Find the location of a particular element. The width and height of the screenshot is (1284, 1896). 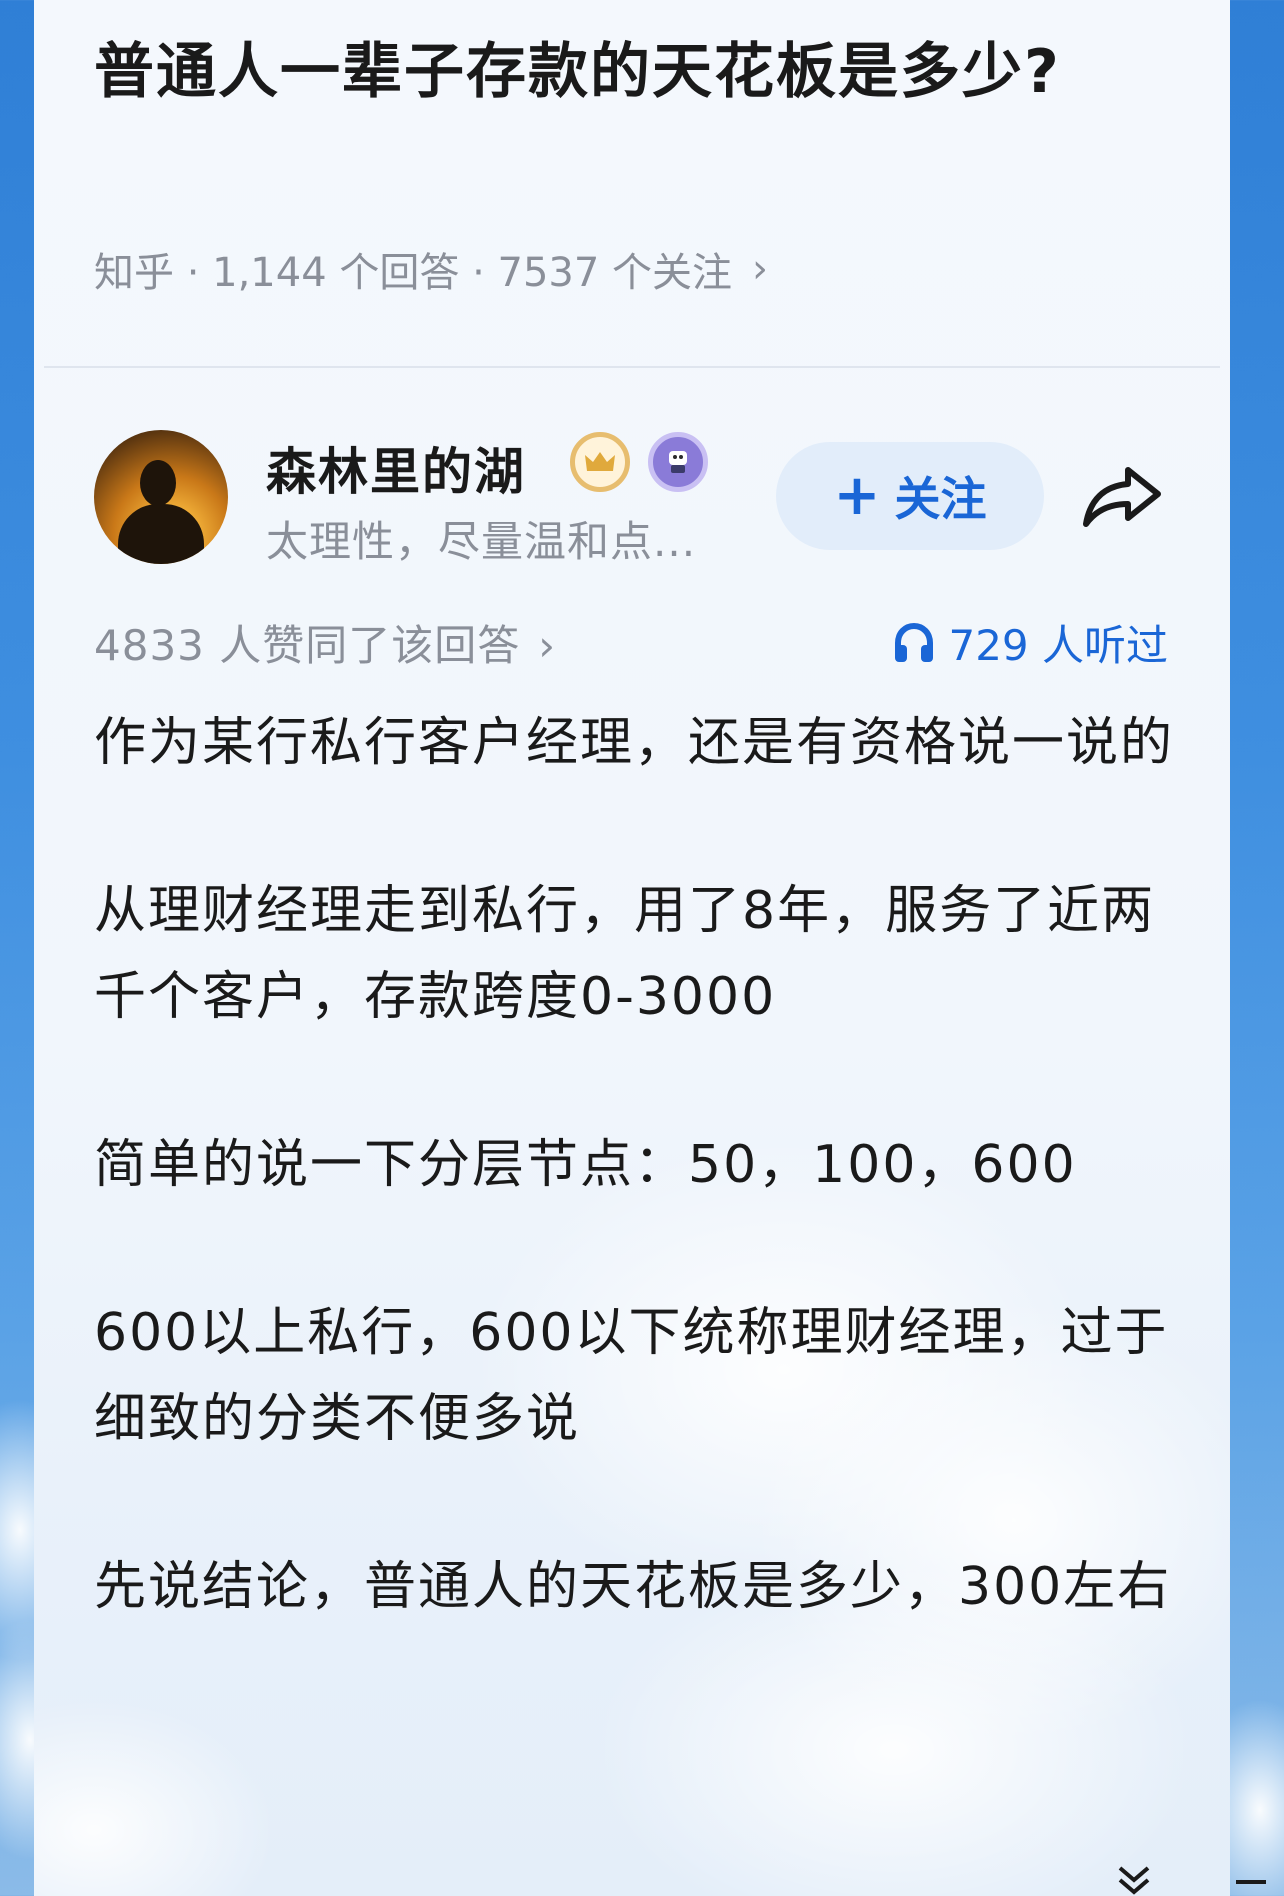

answer-paragraph: 600以上私行，600以下统称理财经理，过于细致的分类不便多说 is located at coordinates (631, 1376).